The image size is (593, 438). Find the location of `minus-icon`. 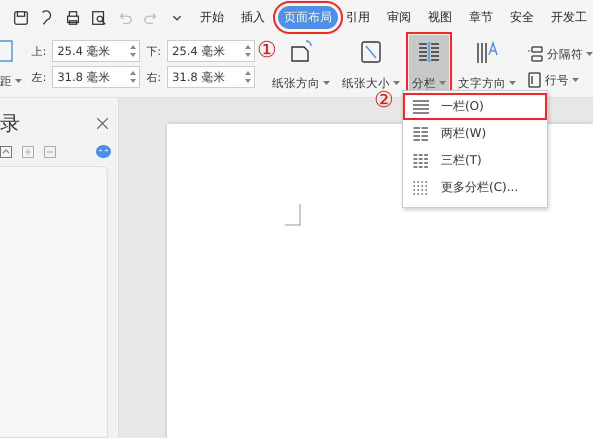

minus-icon is located at coordinates (50, 152).